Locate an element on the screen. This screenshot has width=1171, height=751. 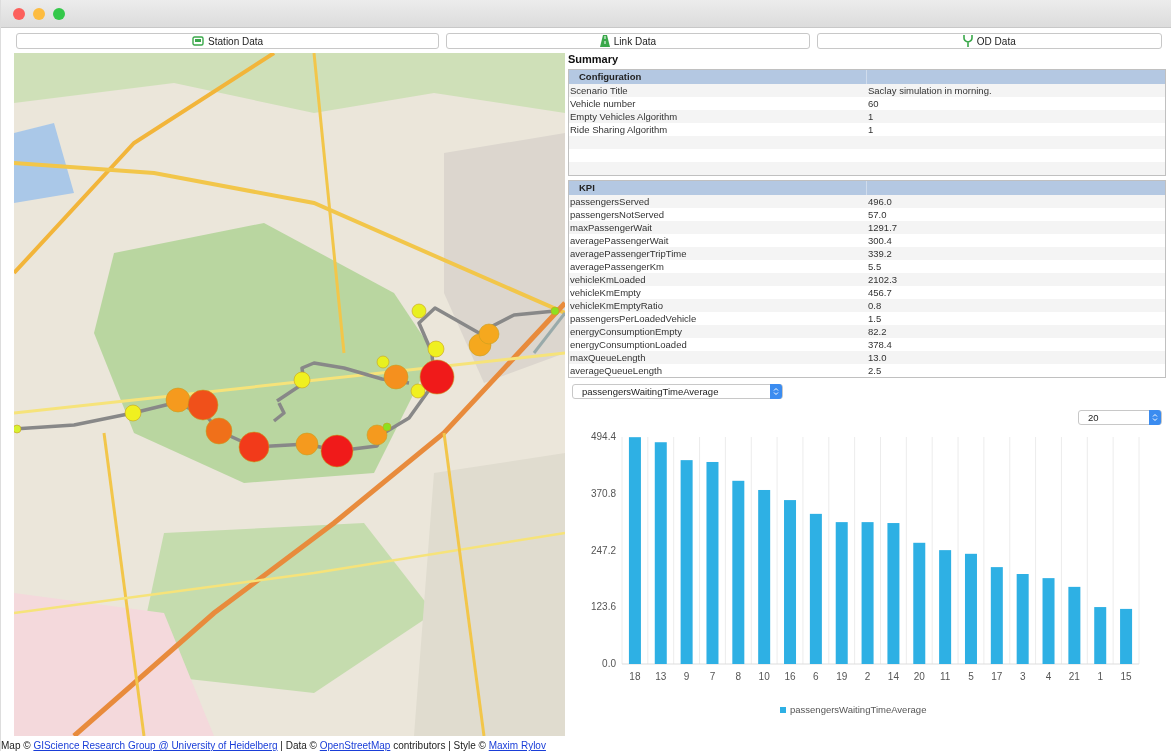
table-cell-text: averagePassengerWait is located at coordinates (619, 240).